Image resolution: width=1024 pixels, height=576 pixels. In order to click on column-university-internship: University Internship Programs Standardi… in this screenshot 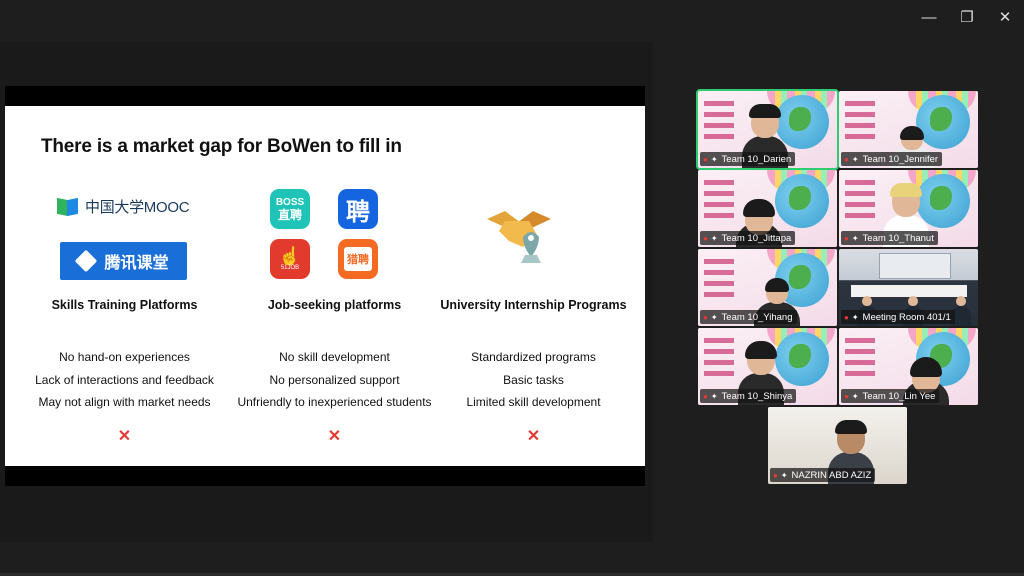, I will do `click(533, 286)`.